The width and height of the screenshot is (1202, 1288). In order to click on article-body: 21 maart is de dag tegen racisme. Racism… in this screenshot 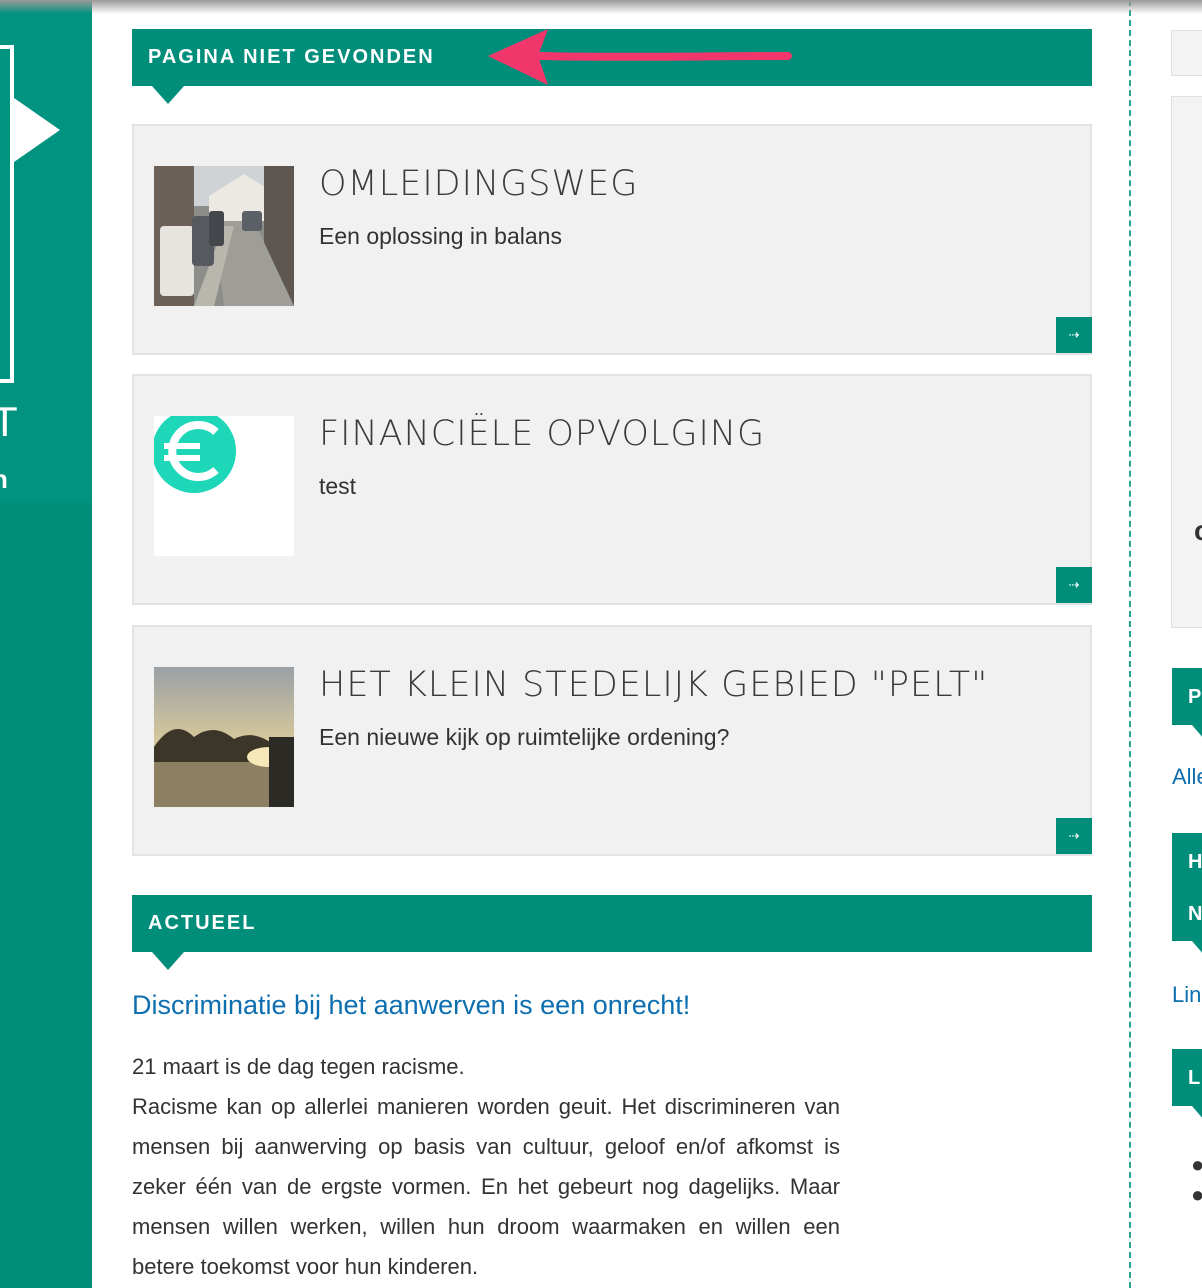, I will do `click(486, 1167)`.